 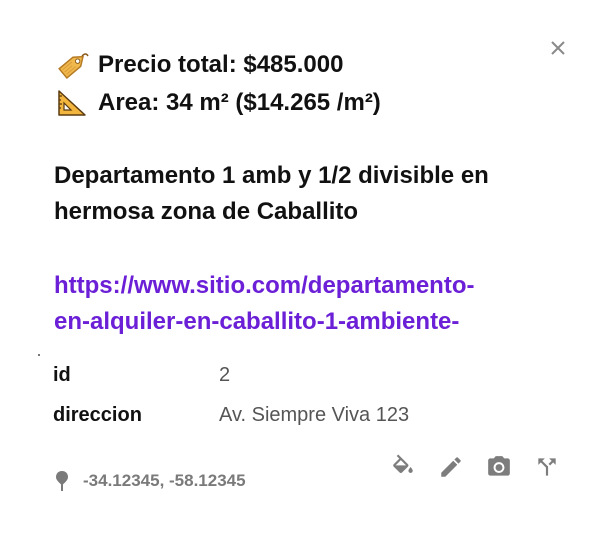 I want to click on edit-button, so click(x=451, y=467).